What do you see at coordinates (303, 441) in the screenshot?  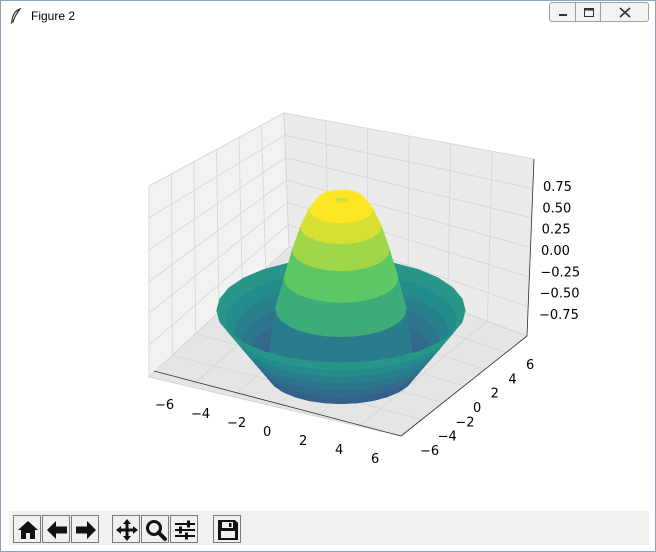 I see `x-tick-label: 2` at bounding box center [303, 441].